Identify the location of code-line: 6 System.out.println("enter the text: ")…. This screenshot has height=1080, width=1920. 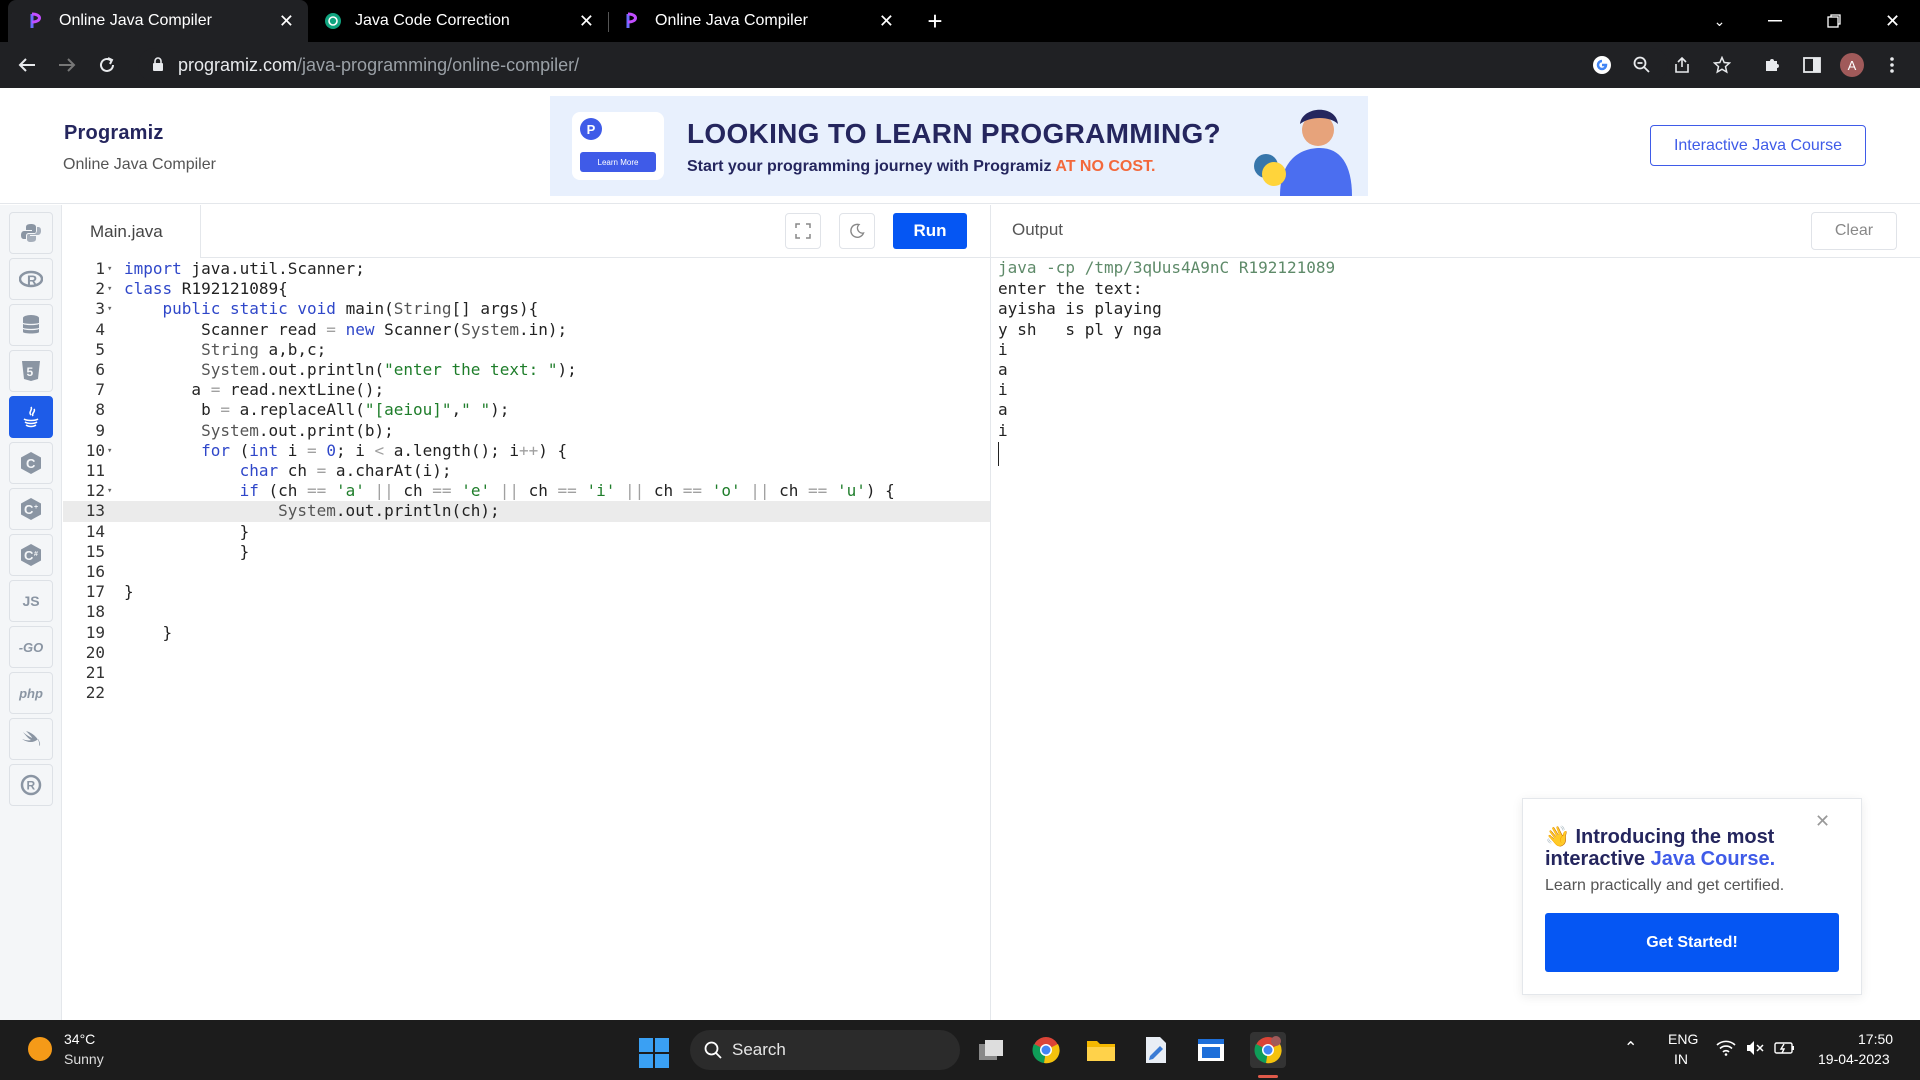
(526, 370).